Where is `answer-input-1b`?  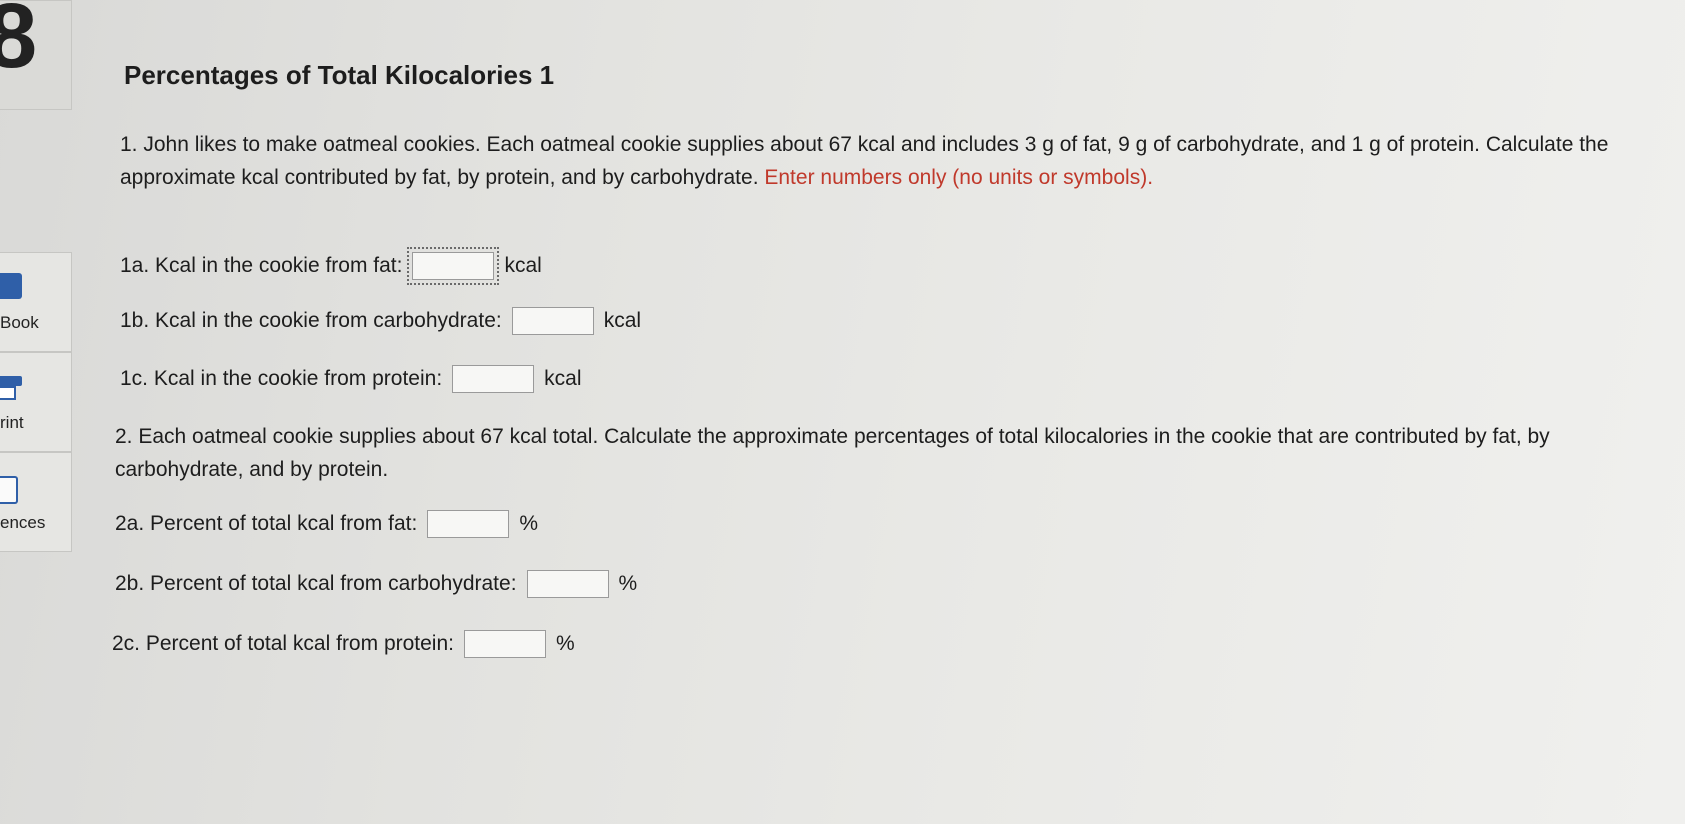 answer-input-1b is located at coordinates (552, 321).